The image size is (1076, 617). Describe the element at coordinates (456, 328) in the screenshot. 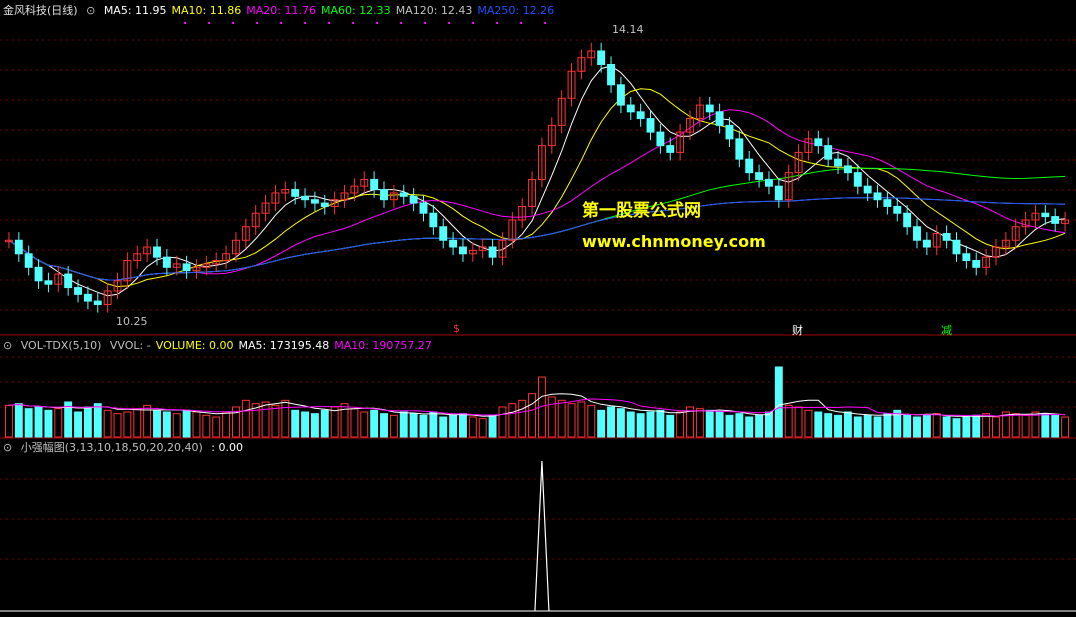

I see `marker-dividend: $` at that location.